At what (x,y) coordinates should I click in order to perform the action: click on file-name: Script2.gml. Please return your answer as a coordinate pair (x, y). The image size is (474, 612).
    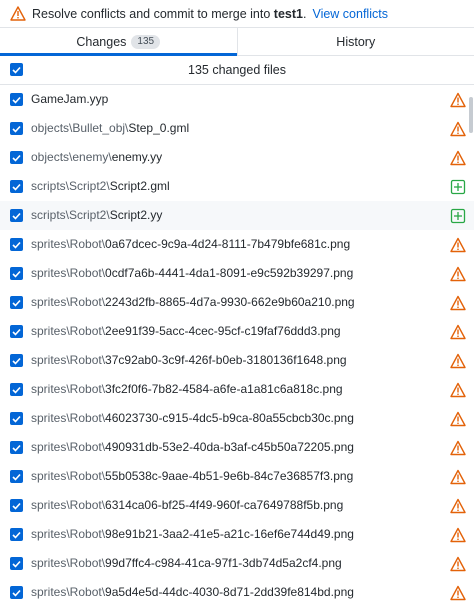
    Looking at the image, I should click on (139, 186).